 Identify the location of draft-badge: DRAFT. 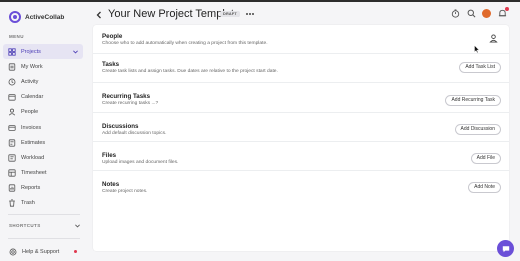
(230, 14).